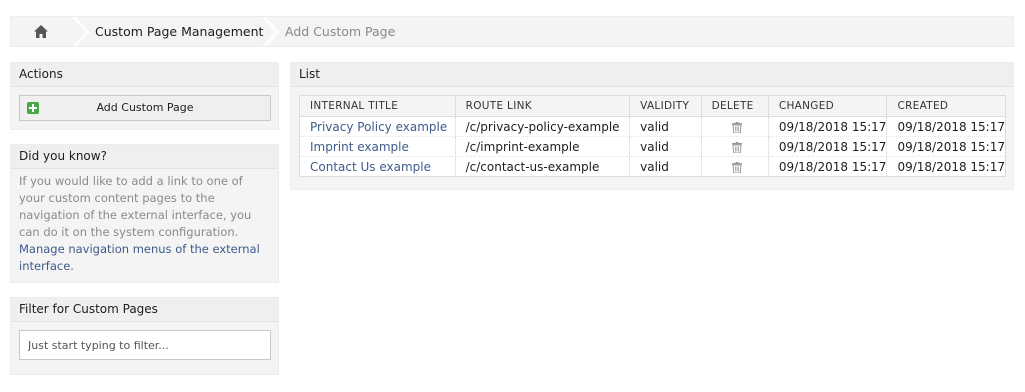 This screenshot has height=392, width=1025. I want to click on add-custom-page-button: Add Custom Page, so click(145, 108).